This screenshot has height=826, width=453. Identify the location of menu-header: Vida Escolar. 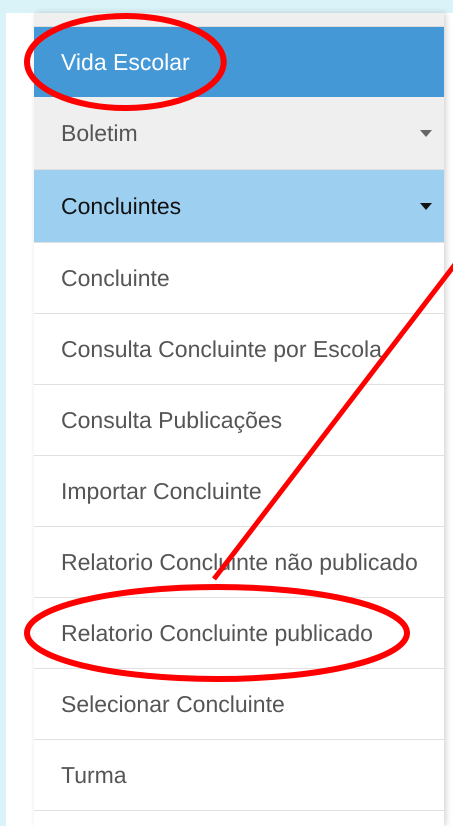
(125, 62).